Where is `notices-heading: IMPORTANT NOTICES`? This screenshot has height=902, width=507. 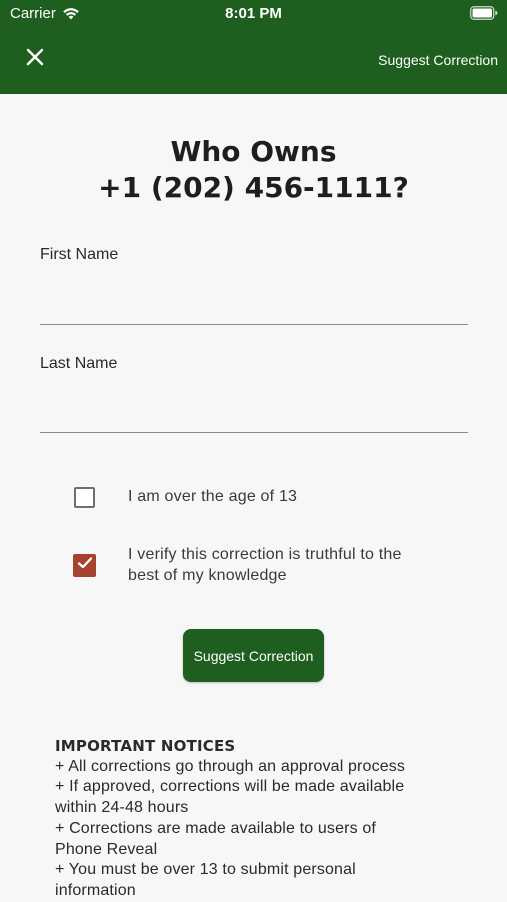 notices-heading: IMPORTANT NOTICES is located at coordinates (145, 746).